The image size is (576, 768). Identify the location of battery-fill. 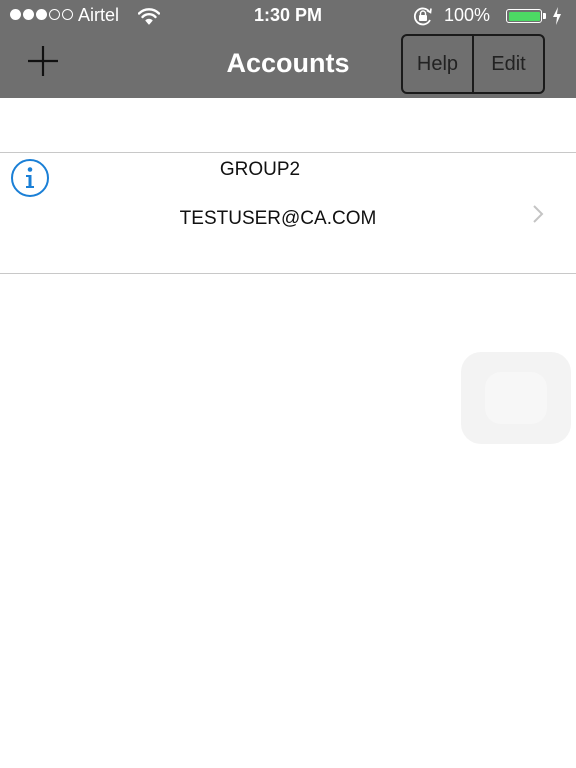
(524, 16).